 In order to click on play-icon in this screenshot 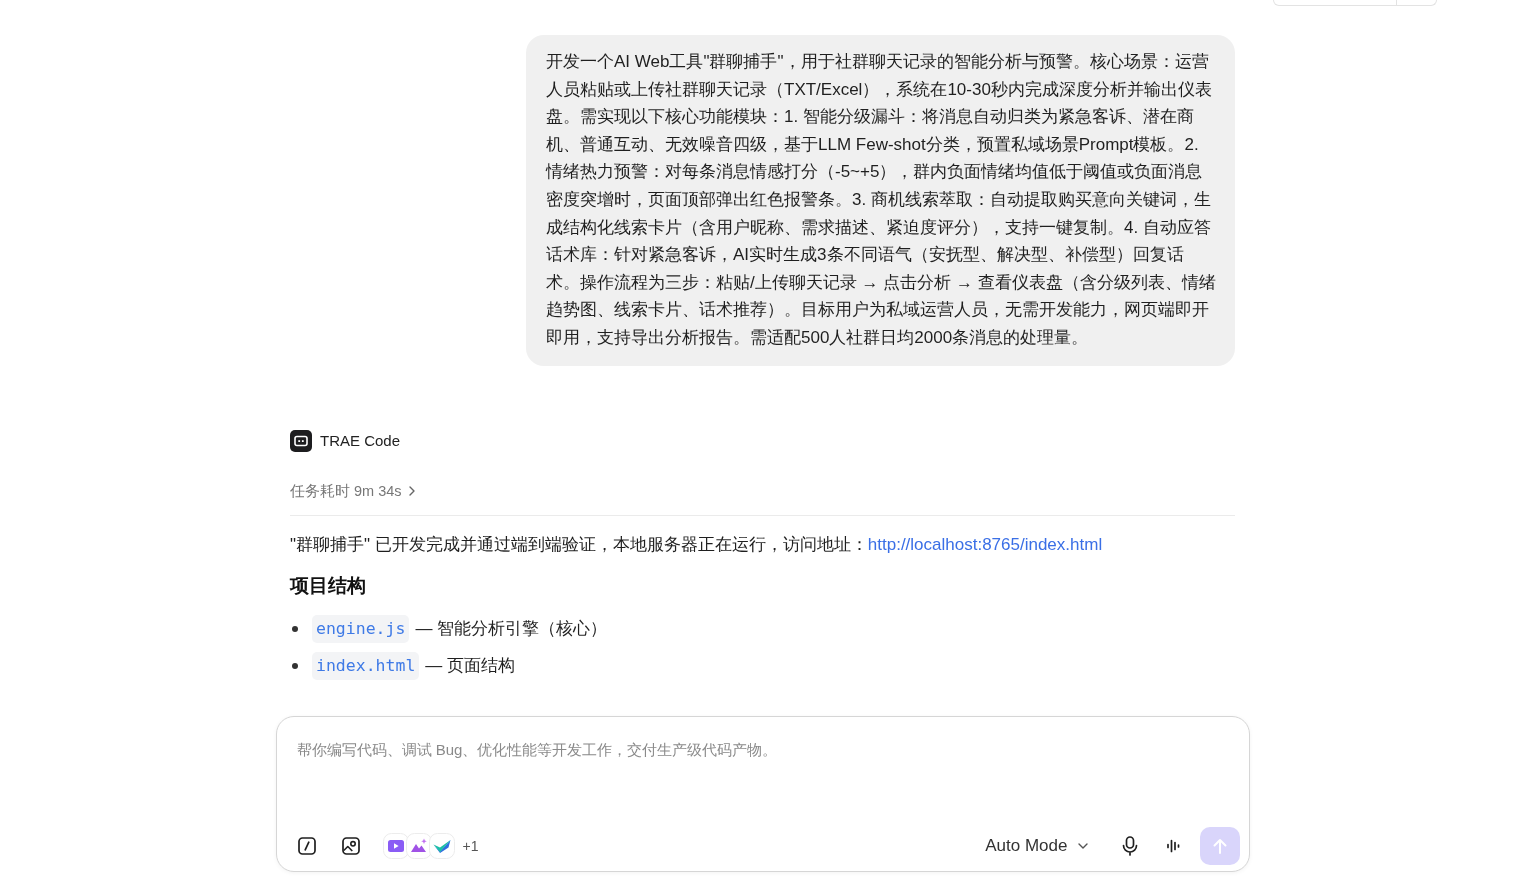, I will do `click(395, 846)`.